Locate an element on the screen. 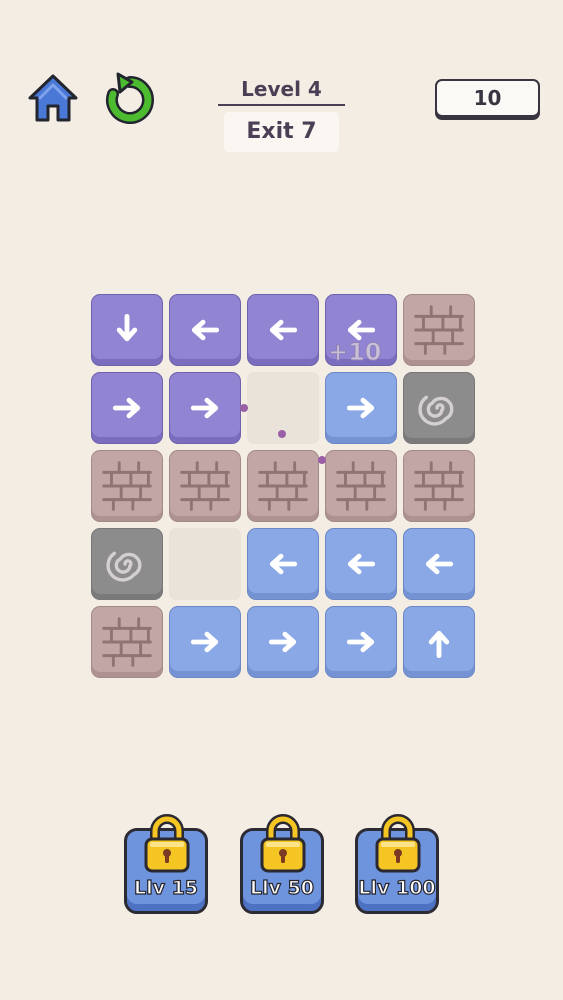 The width and height of the screenshot is (563, 1000). unlock-button: Llv 15 is located at coordinates (166, 864).